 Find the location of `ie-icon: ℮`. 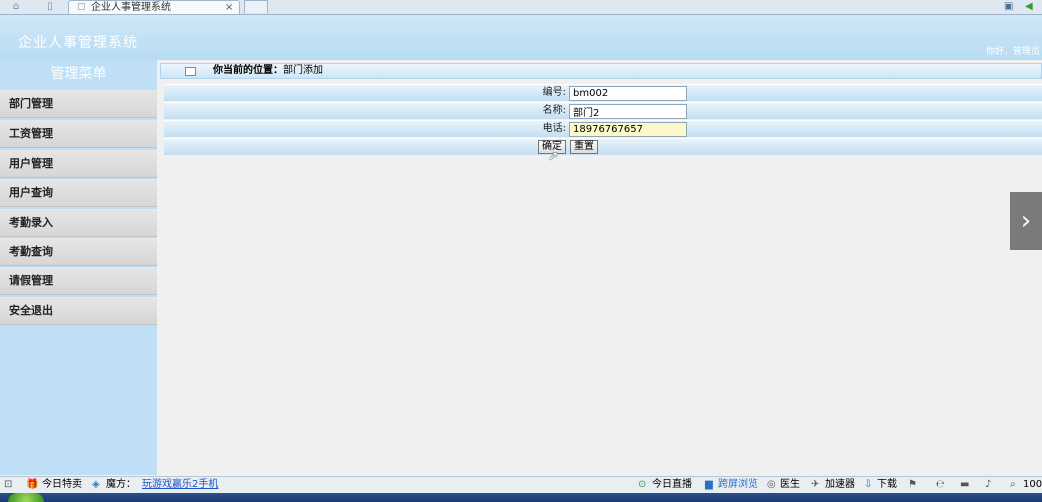

ie-icon: ℮ is located at coordinates (940, 484).